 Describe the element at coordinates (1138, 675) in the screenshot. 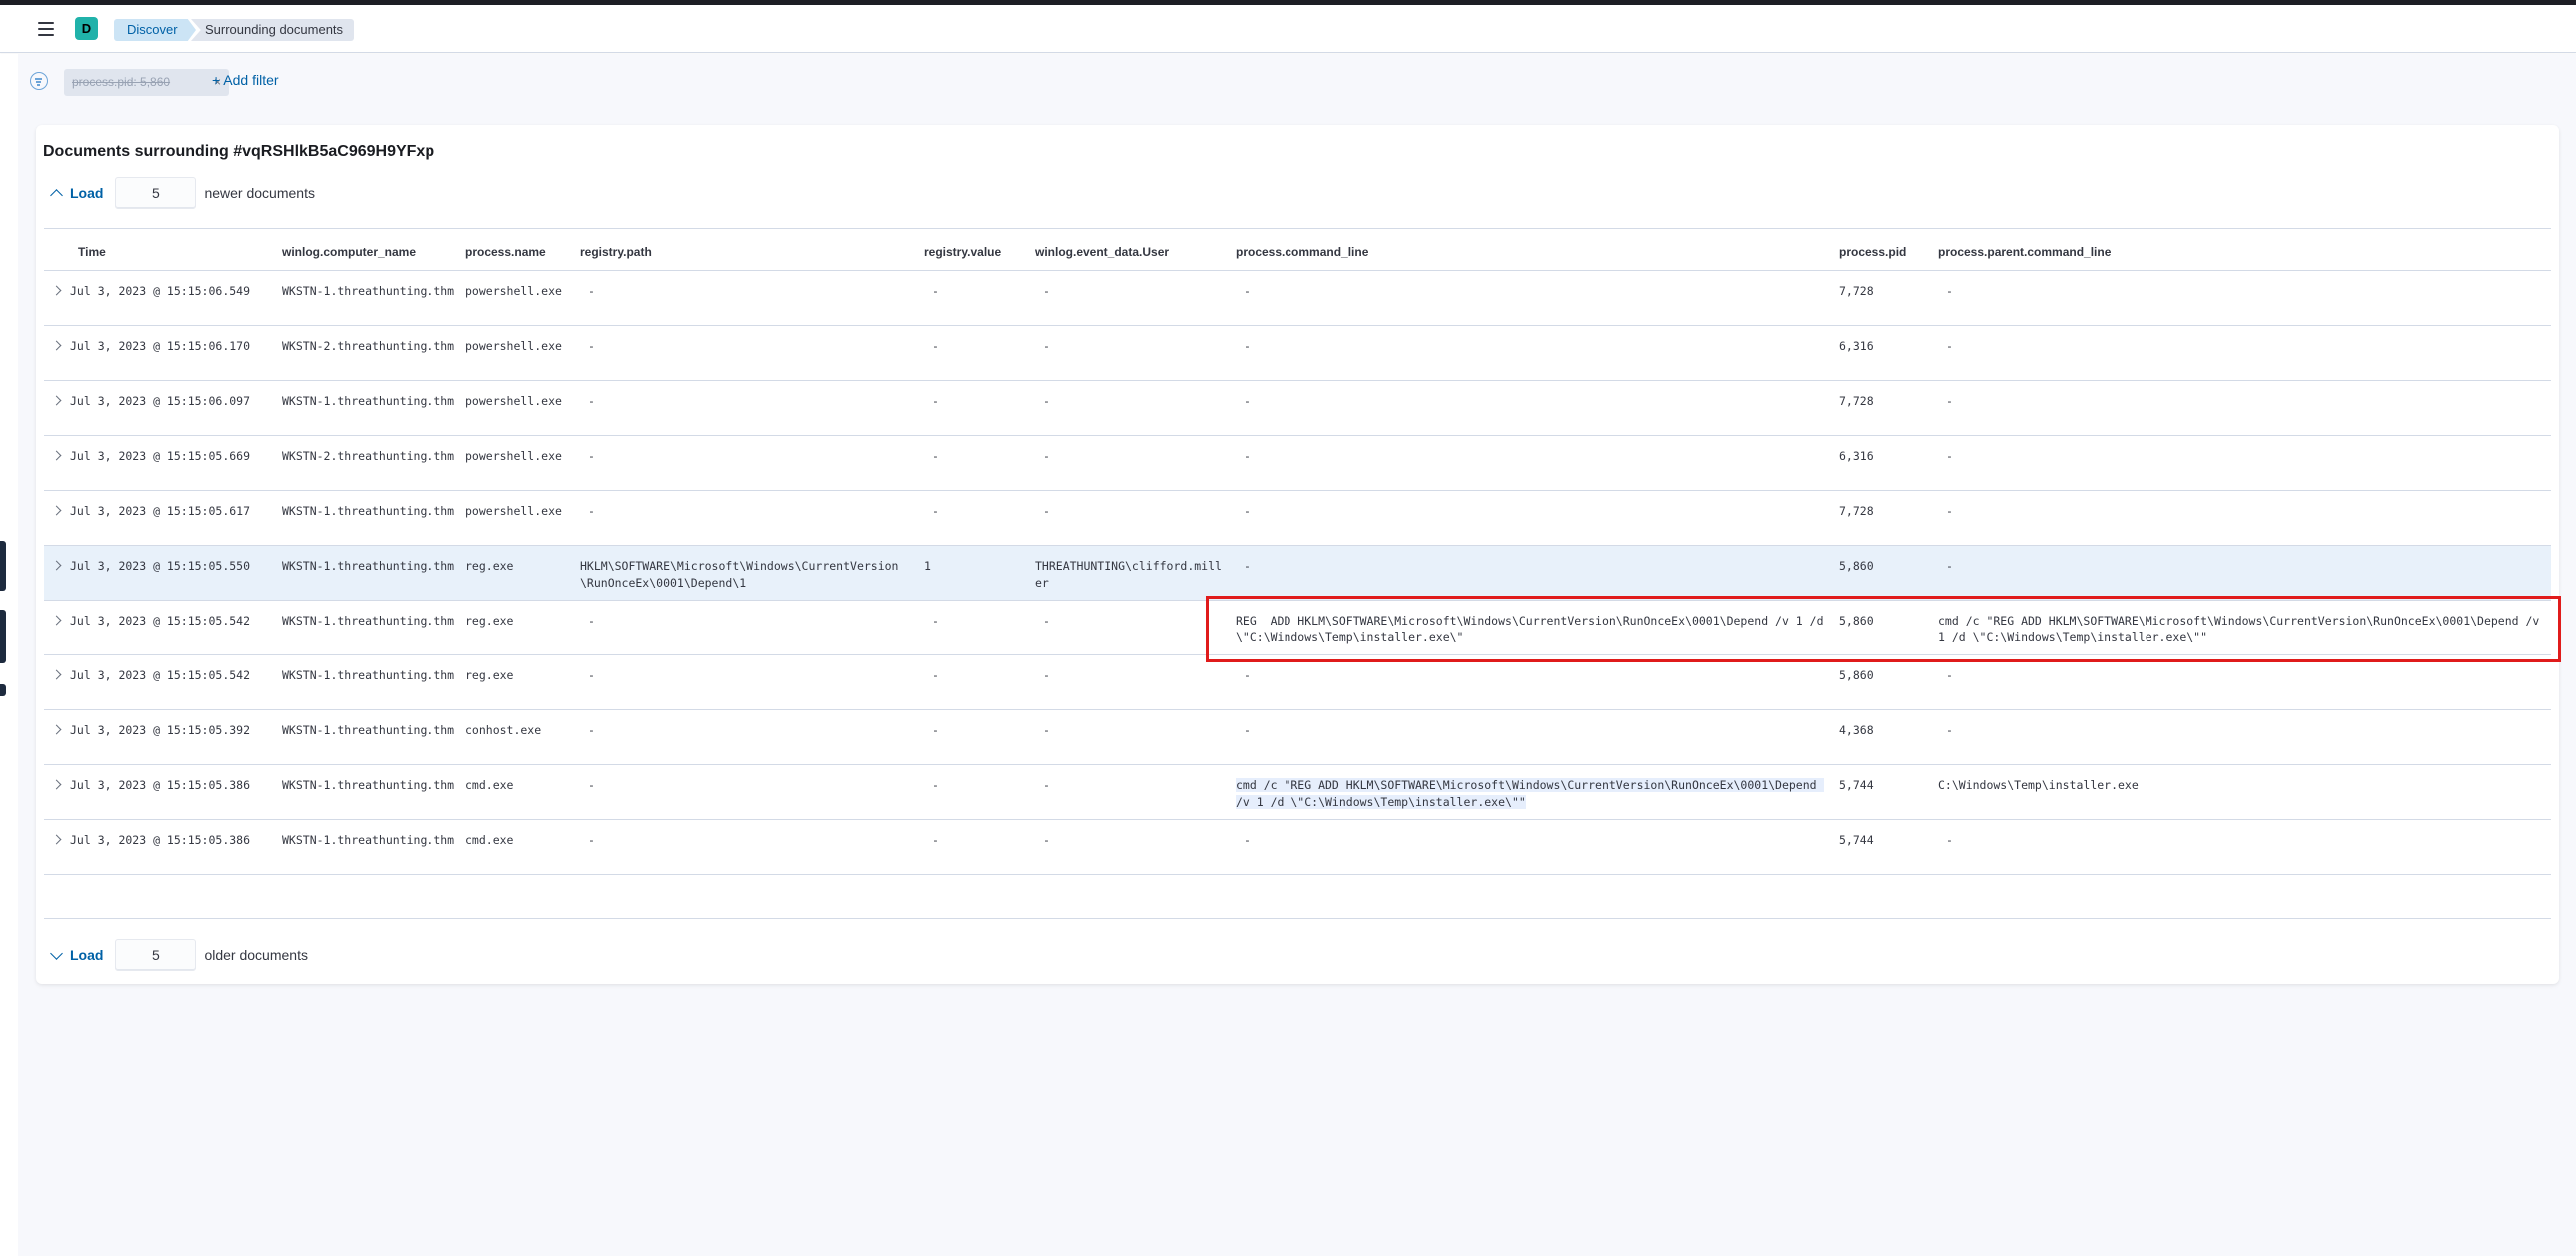

I see `user-cell: -` at that location.